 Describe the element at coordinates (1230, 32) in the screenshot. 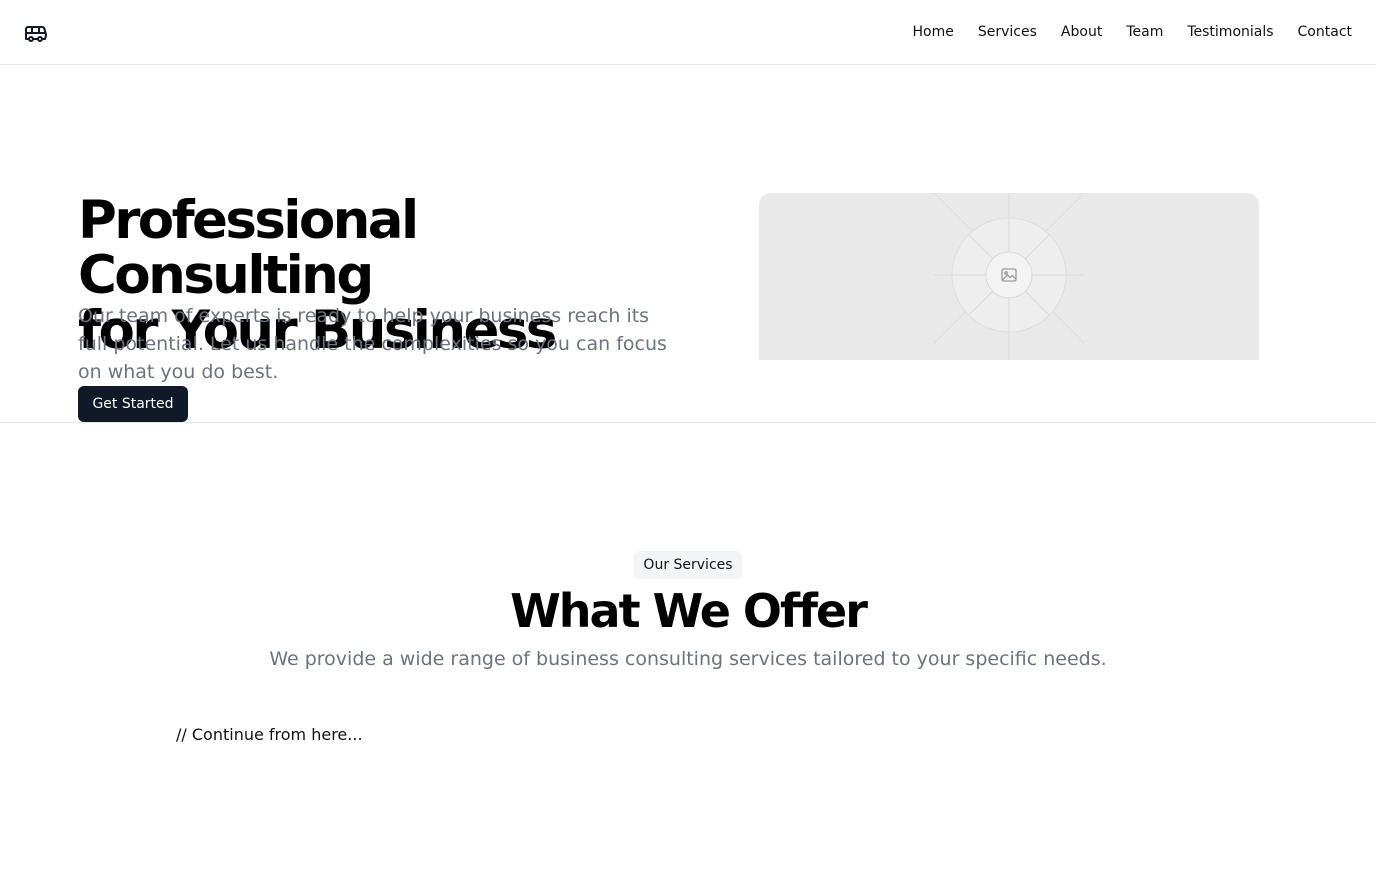

I see `nav-link-testimonials: Testimonials` at that location.